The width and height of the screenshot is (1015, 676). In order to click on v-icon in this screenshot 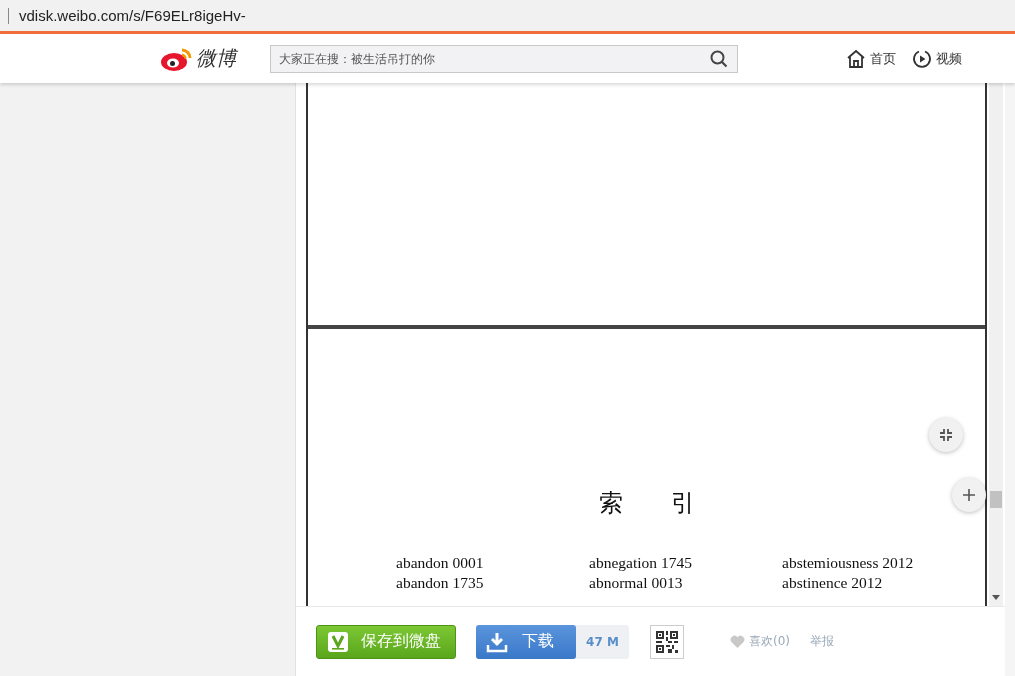, I will do `click(338, 641)`.